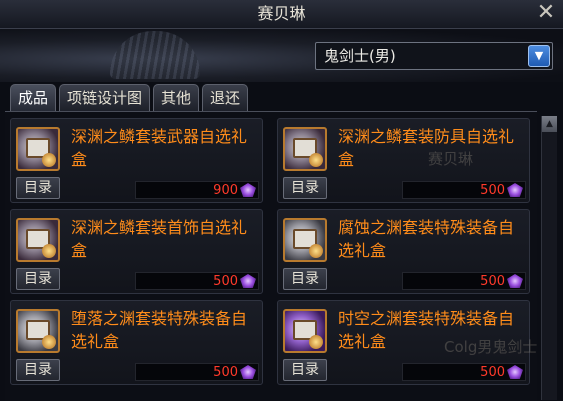  What do you see at coordinates (176, 97) in the screenshot?
I see `tab-other: 其他` at bounding box center [176, 97].